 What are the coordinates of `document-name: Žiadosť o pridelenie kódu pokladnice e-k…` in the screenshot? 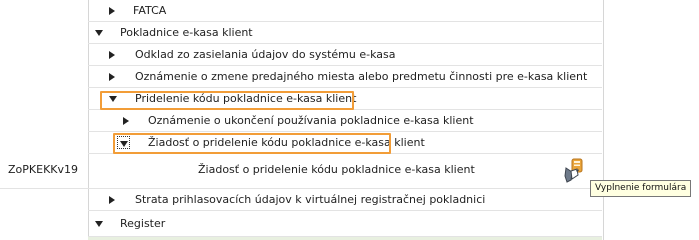 It's located at (336, 169).